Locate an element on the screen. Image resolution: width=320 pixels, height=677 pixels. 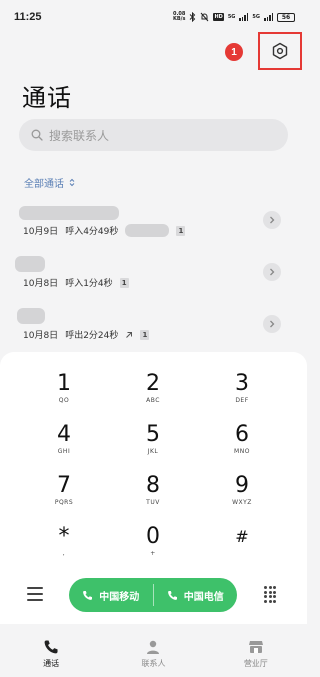
call-button-group: 中国移动 中国电信 is located at coordinates (153, 595).